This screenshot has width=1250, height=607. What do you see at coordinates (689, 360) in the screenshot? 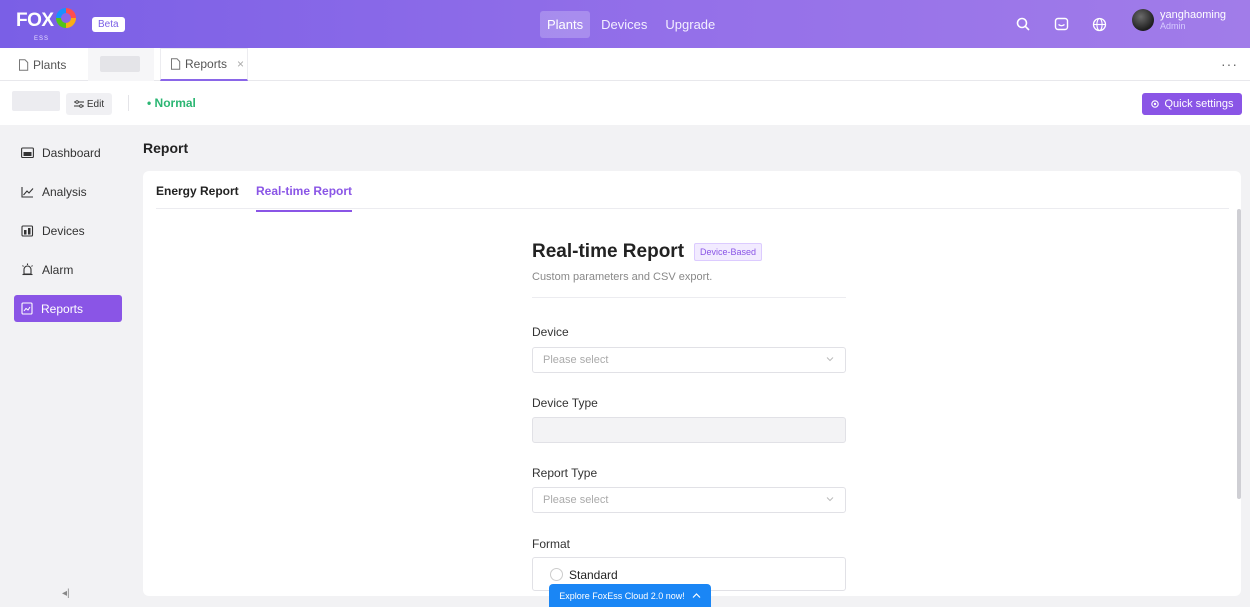
I see `device-select: Please select` at bounding box center [689, 360].